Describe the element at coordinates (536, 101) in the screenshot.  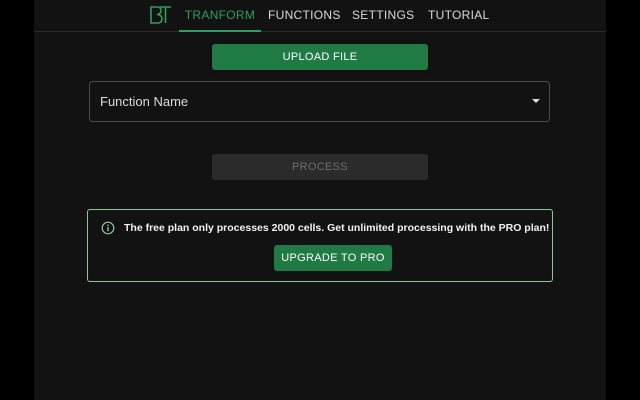
I see `caret-down-icon` at that location.